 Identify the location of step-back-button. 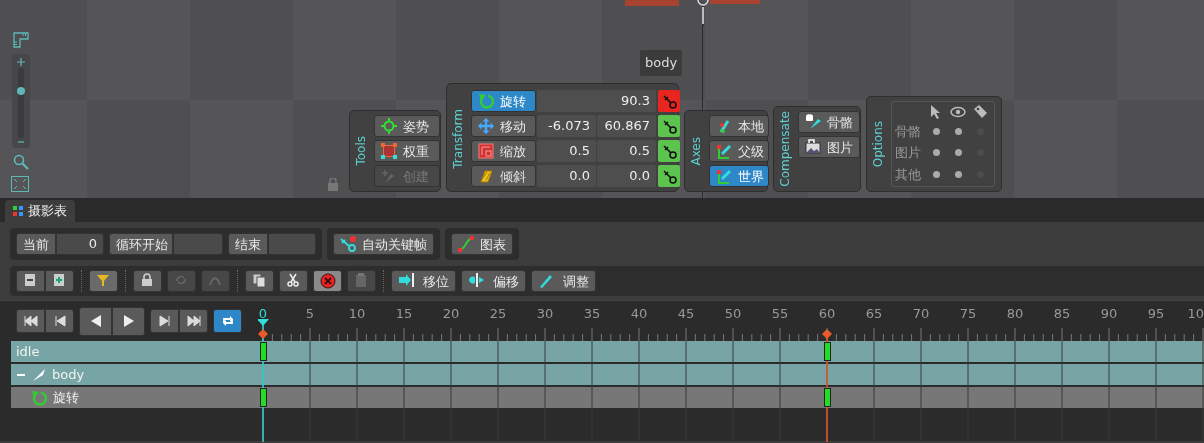
(59, 321).